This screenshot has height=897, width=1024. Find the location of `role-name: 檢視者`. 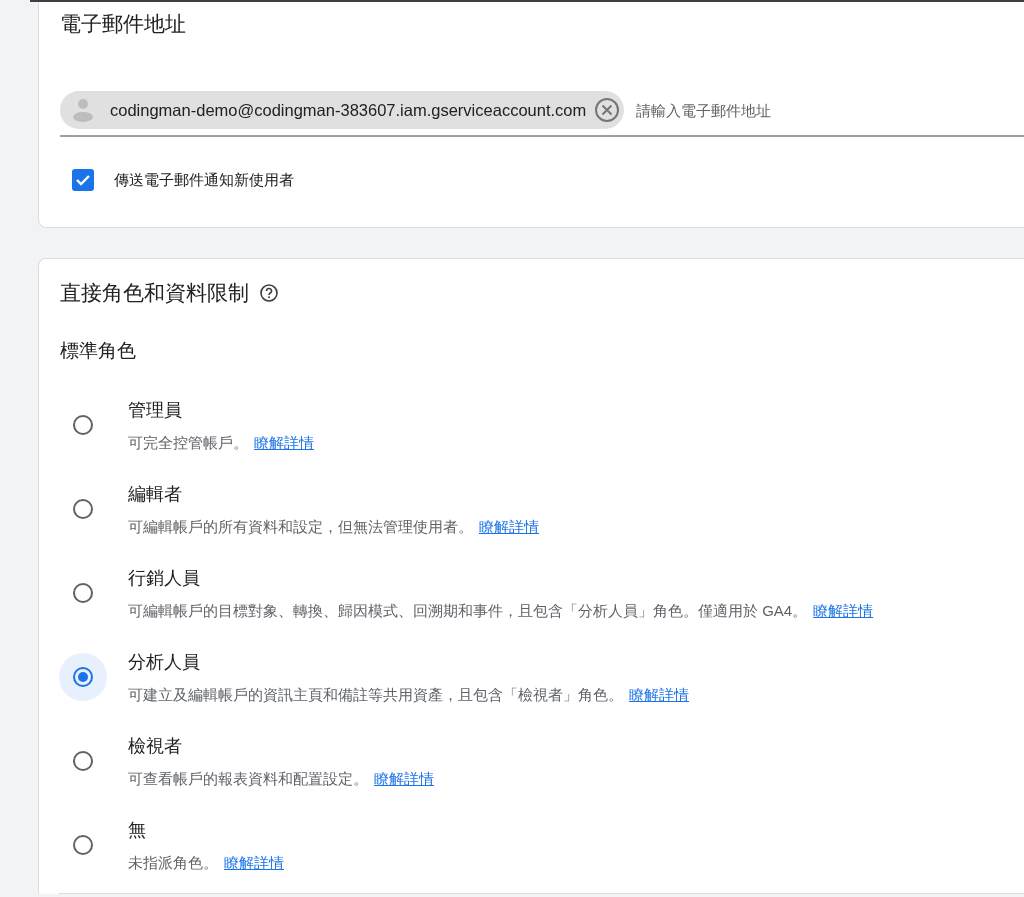

role-name: 檢視者 is located at coordinates (155, 746).